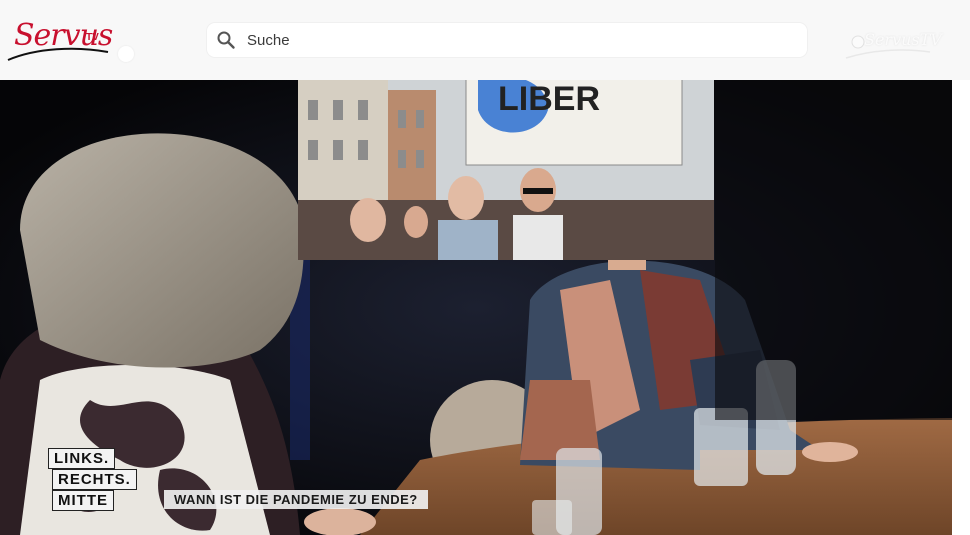 This screenshot has width=970, height=535. What do you see at coordinates (517, 40) in the screenshot?
I see `search-input` at bounding box center [517, 40].